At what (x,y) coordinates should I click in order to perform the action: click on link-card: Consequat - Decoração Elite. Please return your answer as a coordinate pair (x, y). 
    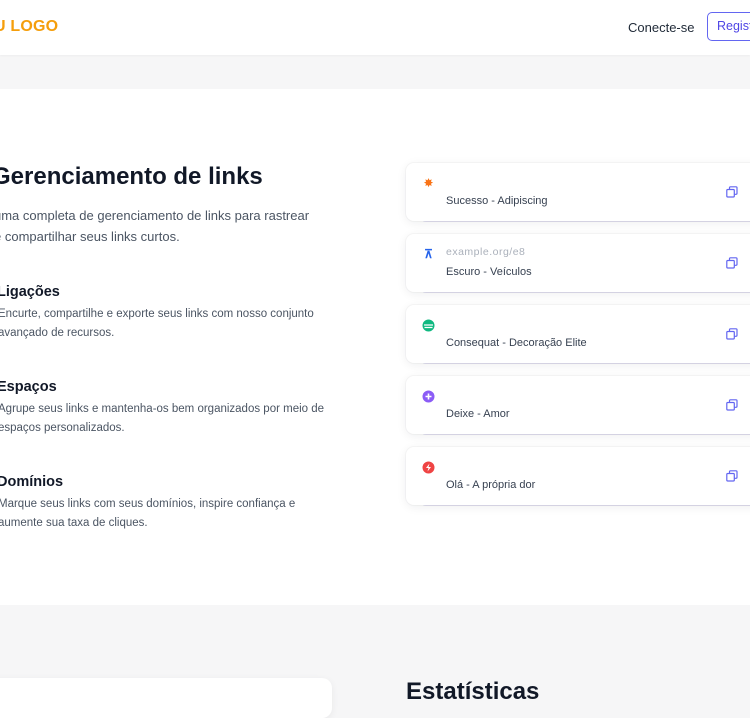
    Looking at the image, I should click on (578, 334).